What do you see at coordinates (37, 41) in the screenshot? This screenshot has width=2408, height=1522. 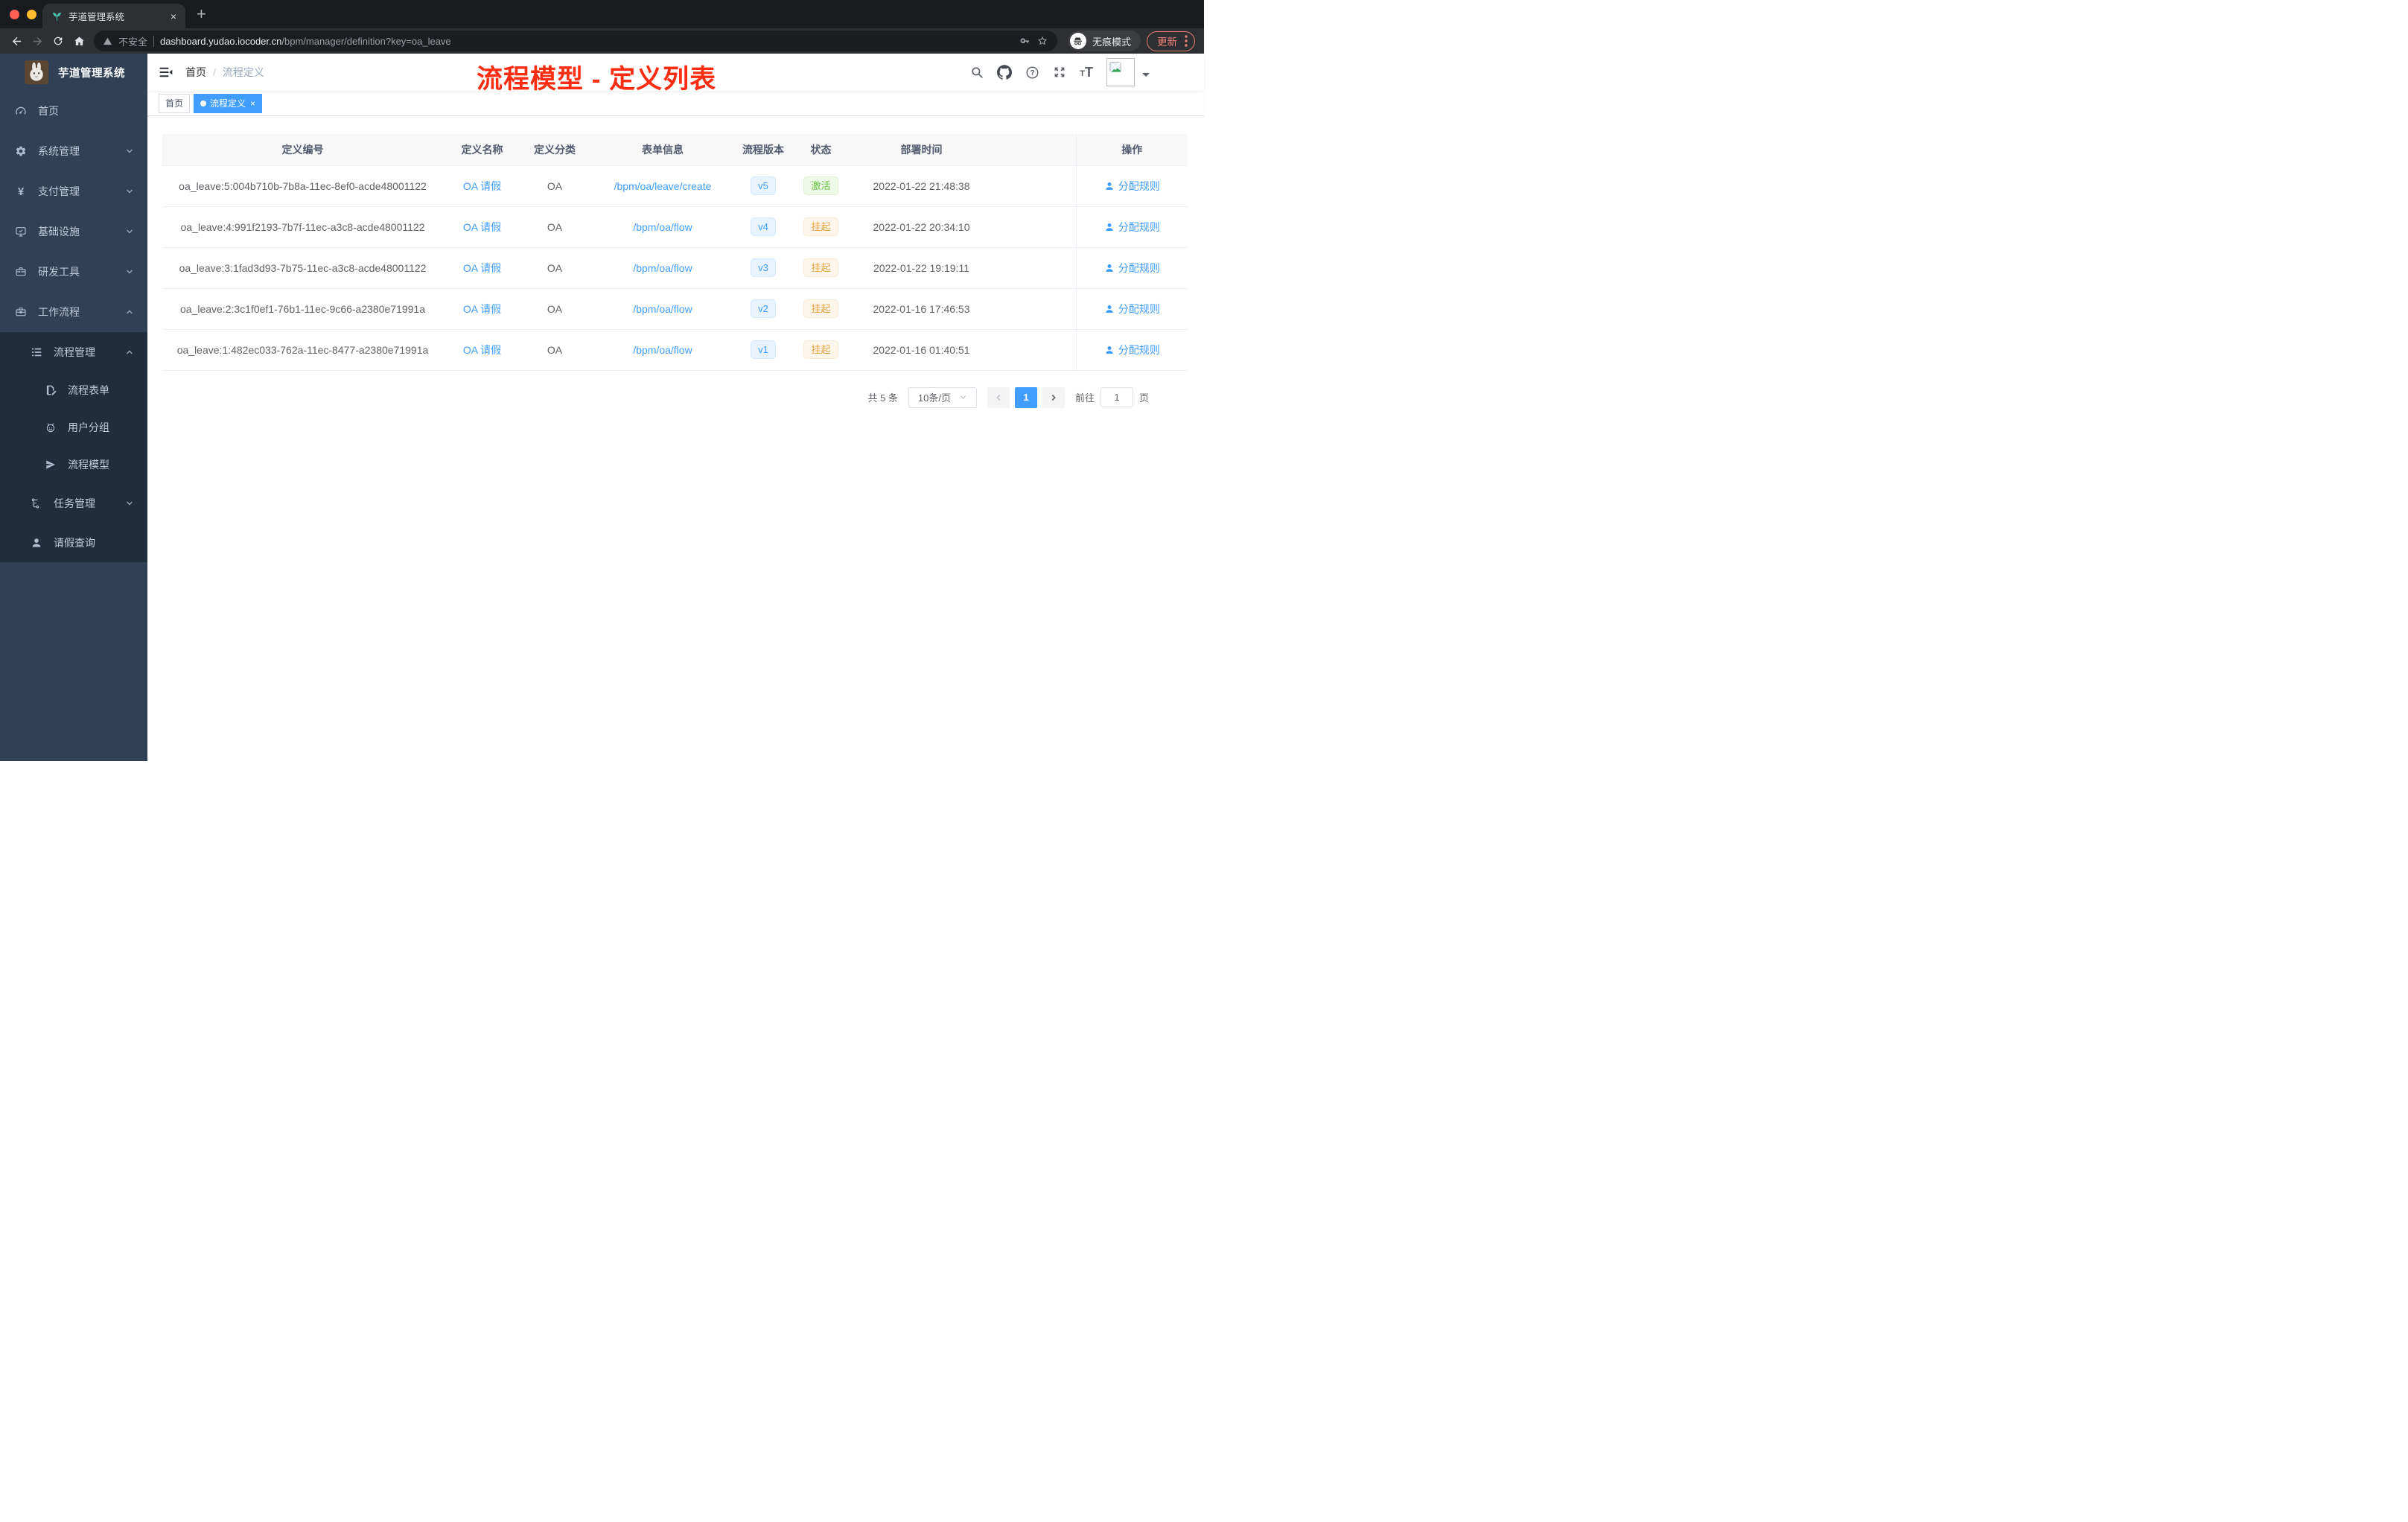 I see `forward-button` at bounding box center [37, 41].